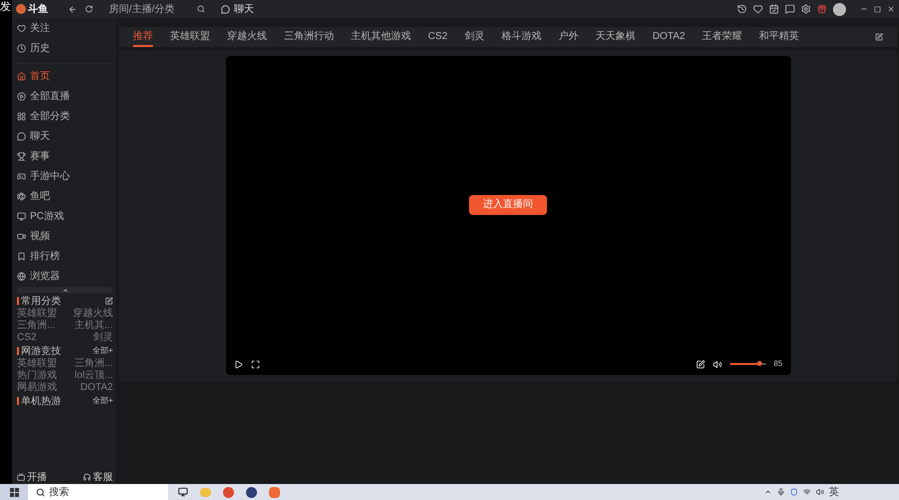 Image resolution: width=899 pixels, height=500 pixels. What do you see at coordinates (742, 9) in the screenshot?
I see `history-icon` at bounding box center [742, 9].